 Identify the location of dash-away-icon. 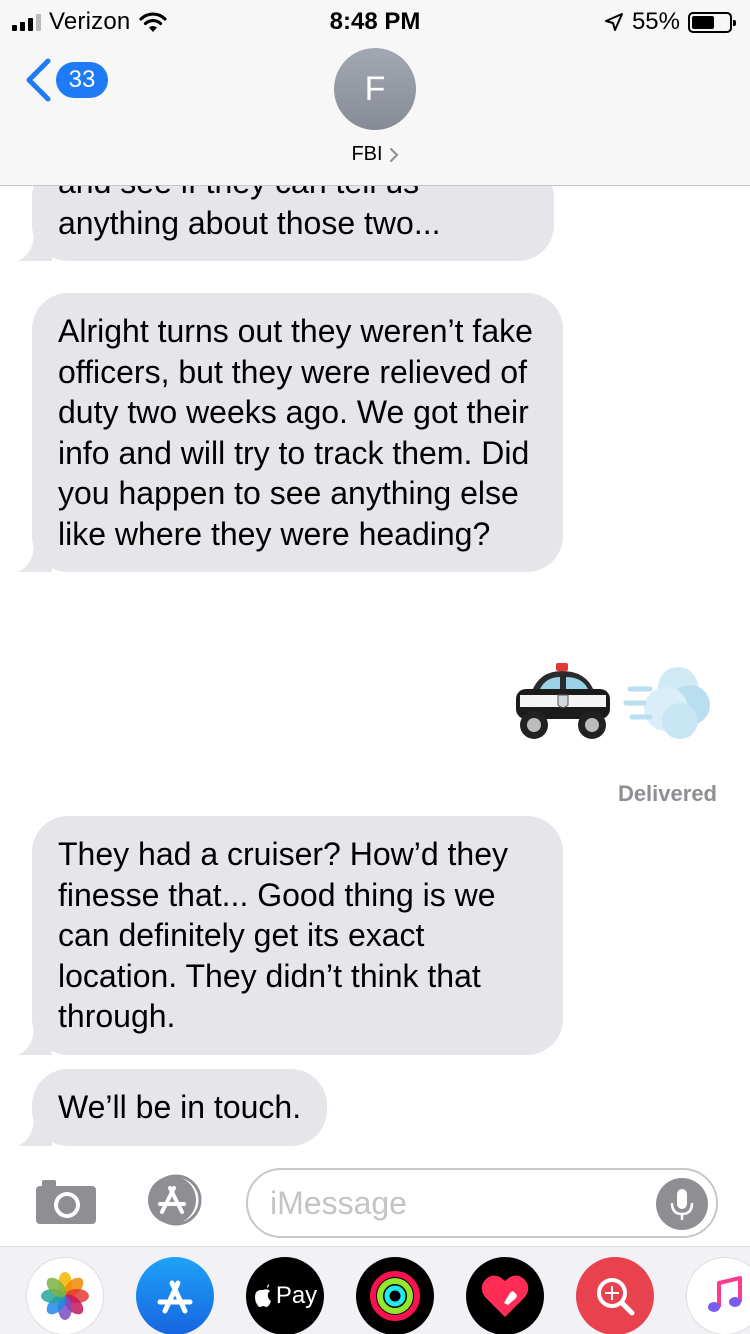
(666, 703).